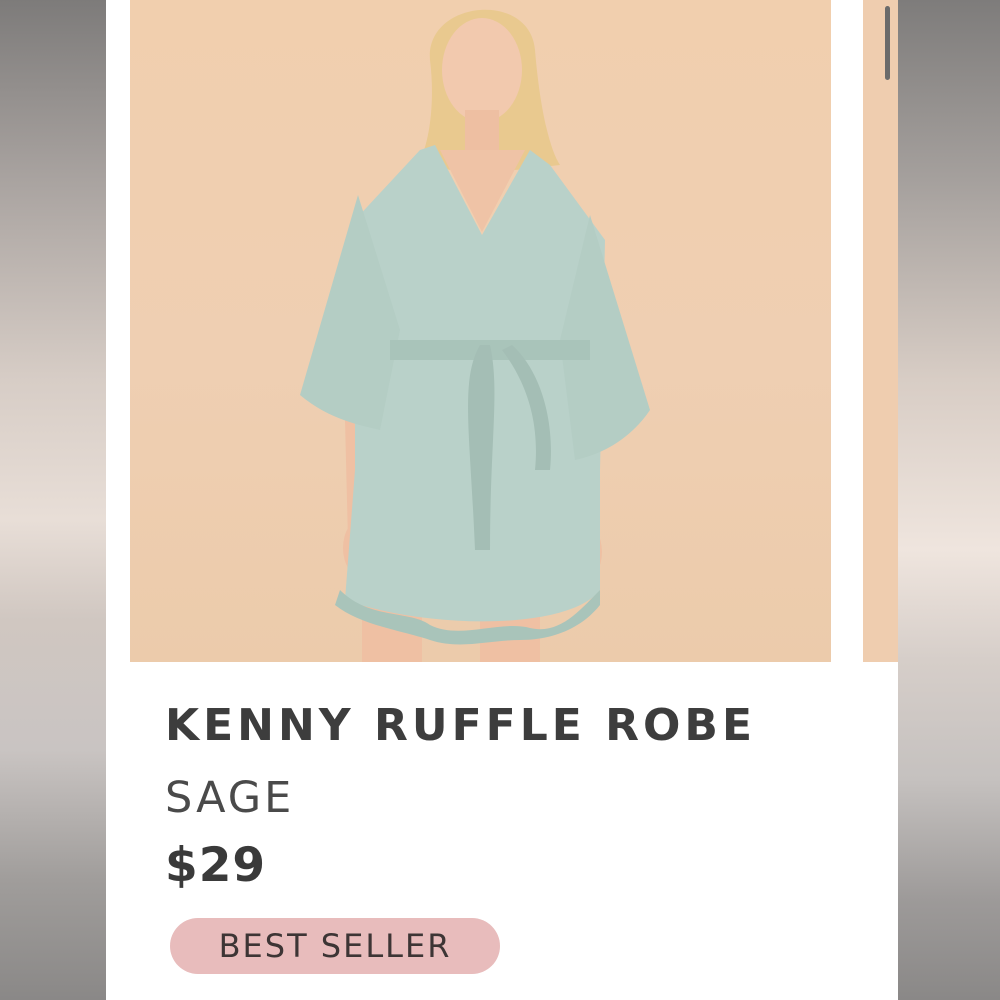 This screenshot has width=1000, height=1000. Describe the element at coordinates (216, 865) in the screenshot. I see `product-price: $29` at that location.